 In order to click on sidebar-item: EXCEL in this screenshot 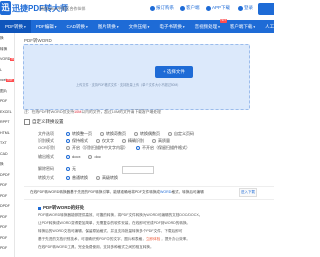, I will do `click(7, 112)`.